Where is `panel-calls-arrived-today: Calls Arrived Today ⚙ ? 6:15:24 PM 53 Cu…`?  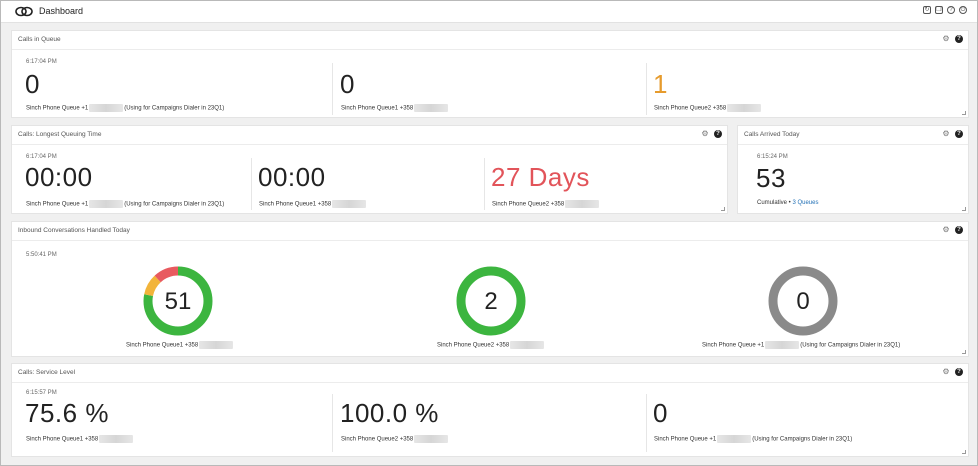 panel-calls-arrived-today: Calls Arrived Today ⚙ ? 6:15:24 PM 53 Cu… is located at coordinates (853, 169).